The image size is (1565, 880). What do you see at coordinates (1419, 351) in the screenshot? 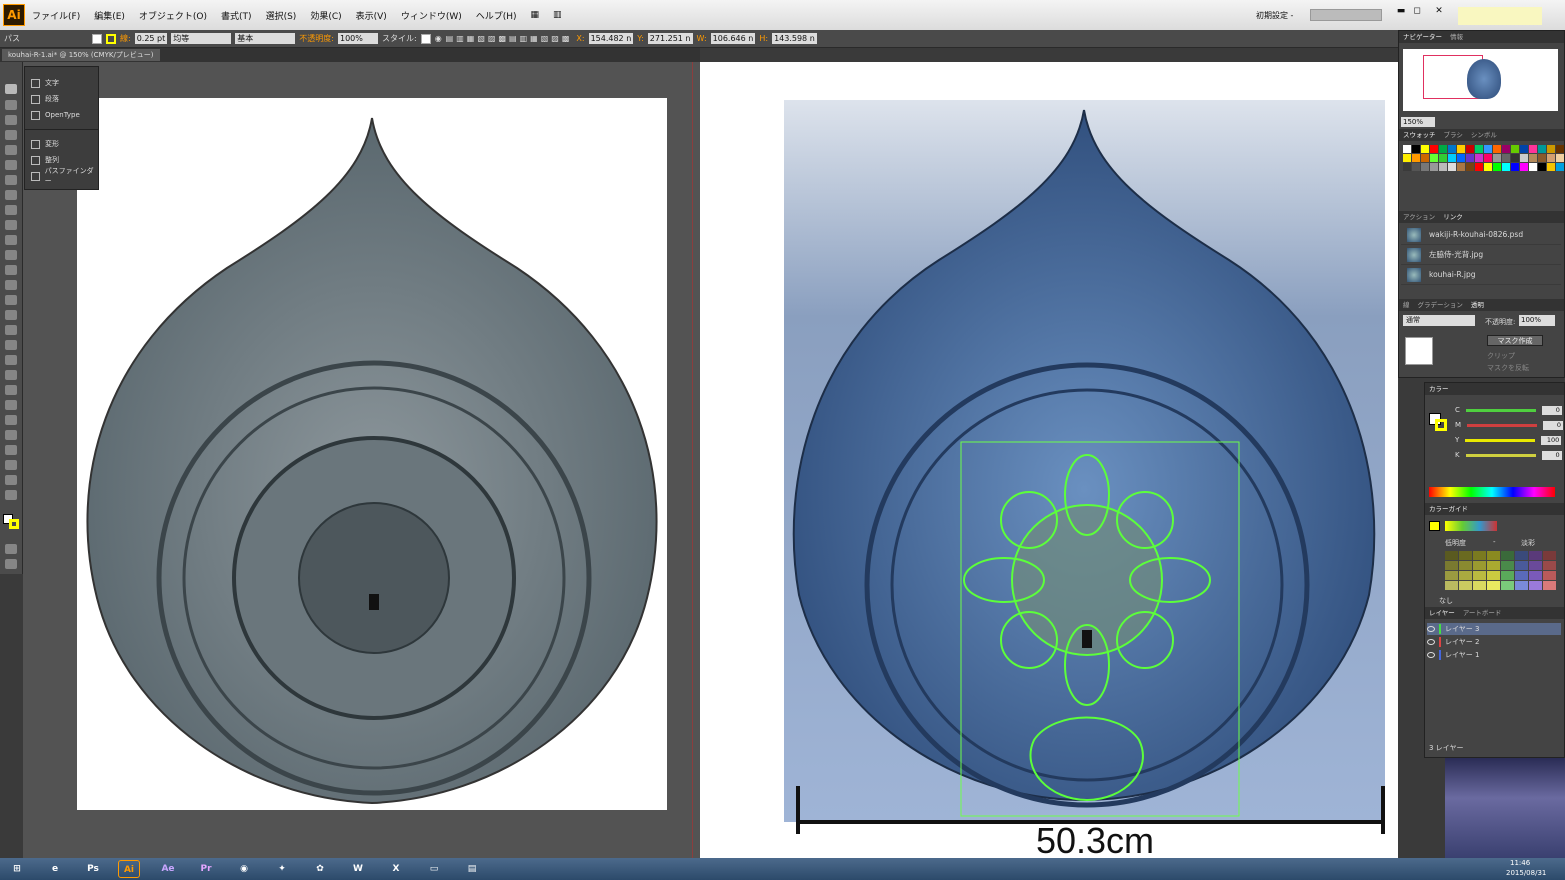
I see `mask-thumbnail` at bounding box center [1419, 351].